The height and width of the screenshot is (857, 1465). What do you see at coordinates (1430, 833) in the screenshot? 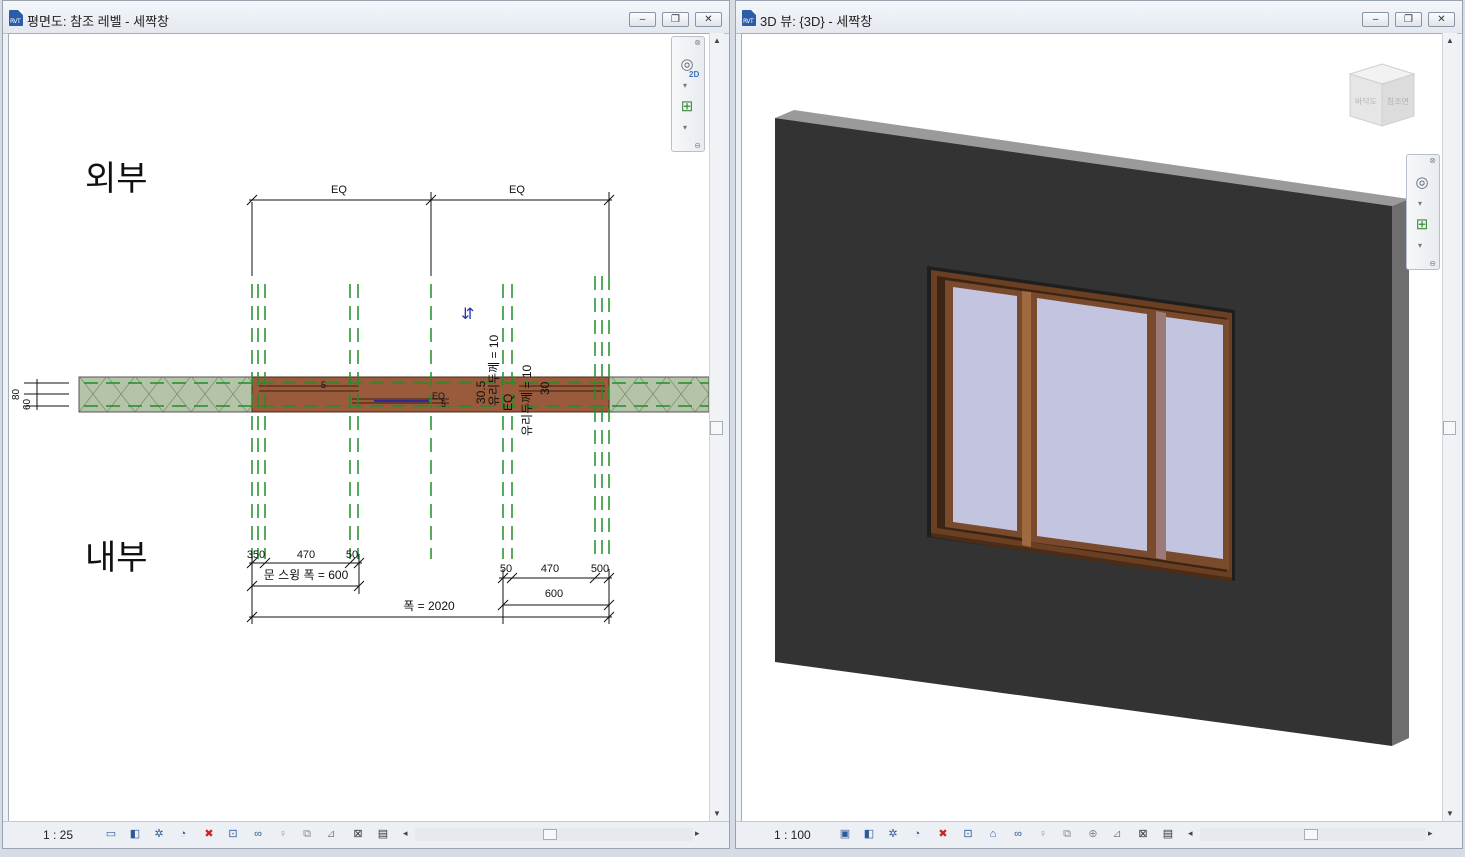
I see `scroll-right-arrow-icon-3d: ▸` at bounding box center [1430, 833].